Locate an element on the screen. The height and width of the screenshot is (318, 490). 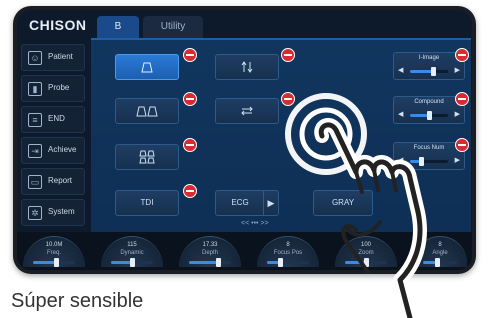
slider-track is located at coordinates (429, 71).